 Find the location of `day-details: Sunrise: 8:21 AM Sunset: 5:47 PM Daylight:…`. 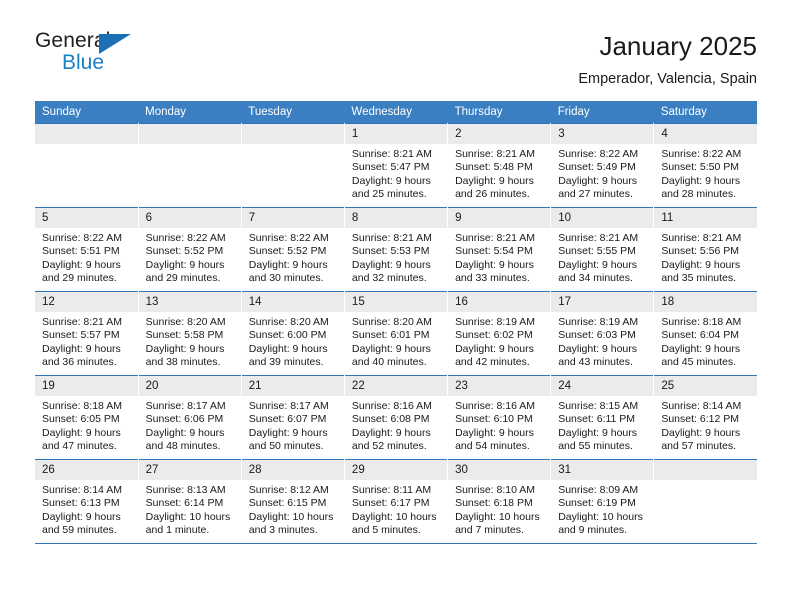

day-details: Sunrise: 8:21 AM Sunset: 5:47 PM Daylight:… is located at coordinates (396, 173).